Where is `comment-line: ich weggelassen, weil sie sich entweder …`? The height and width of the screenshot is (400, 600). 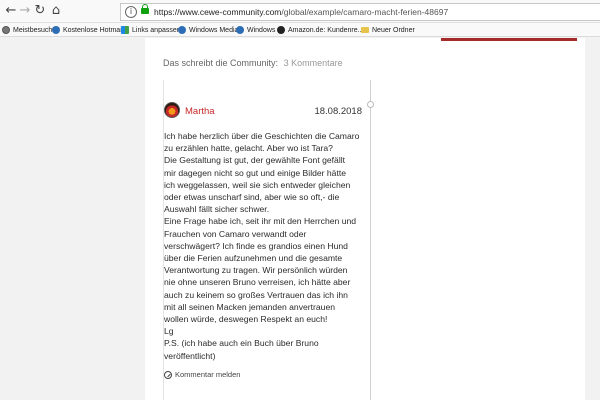
comment-line: ich weggelassen, weil sie sich entweder … is located at coordinates (257, 184).